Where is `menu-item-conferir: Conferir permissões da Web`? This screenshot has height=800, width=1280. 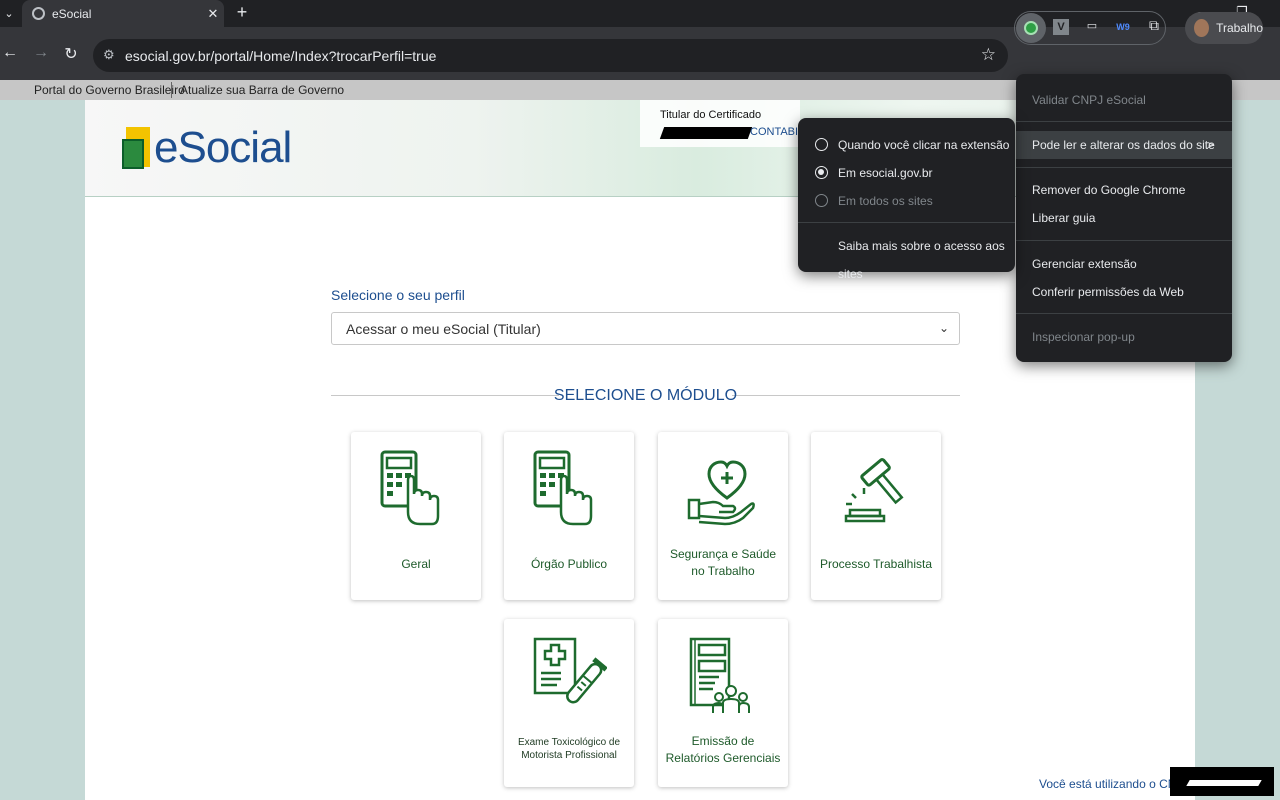
menu-item-conferir: Conferir permissões da Web is located at coordinates (1124, 292).